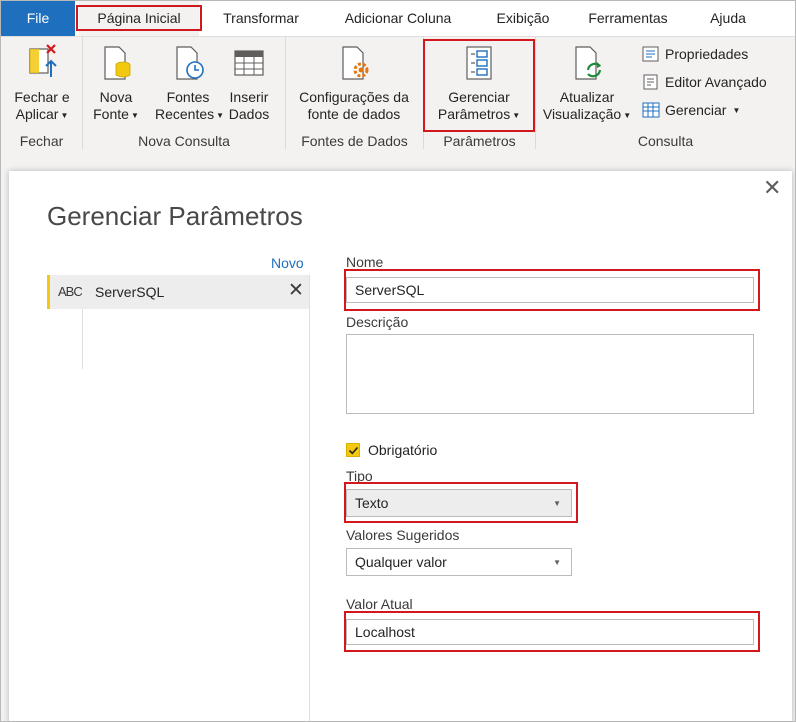 Image resolution: width=796 pixels, height=722 pixels. Describe the element at coordinates (116, 97) in the screenshot. I see `new-source-label-1: Nova` at that location.